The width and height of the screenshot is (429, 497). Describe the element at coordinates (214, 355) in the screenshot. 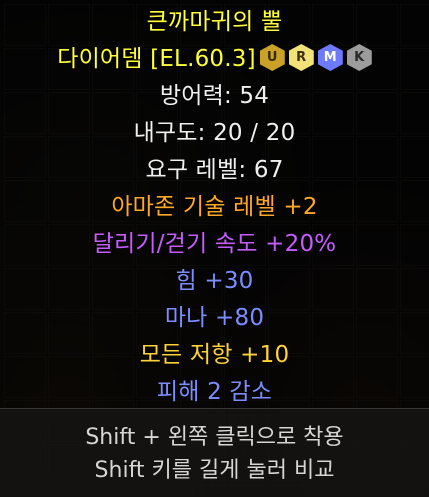

I see `resist-mod: 모든 저항 +10` at that location.